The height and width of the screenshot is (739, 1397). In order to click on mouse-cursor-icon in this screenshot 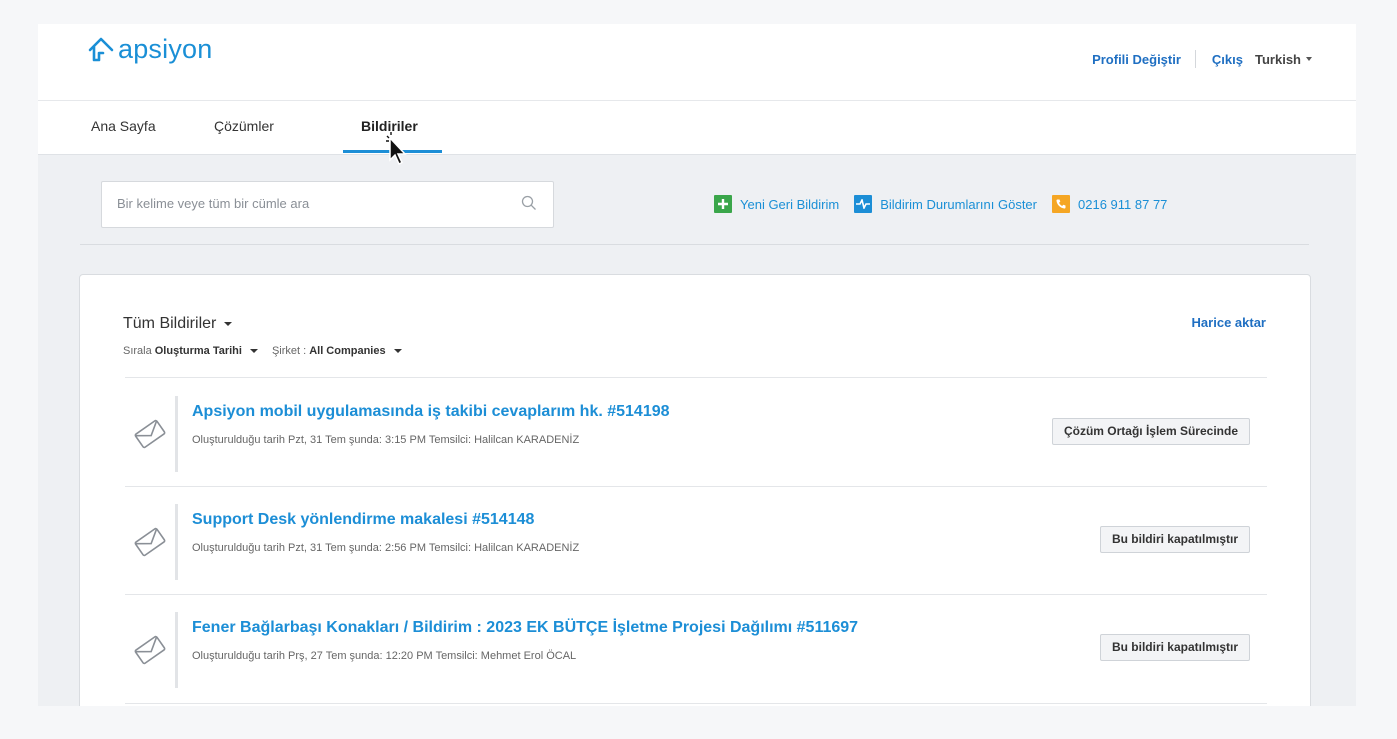, I will do `click(396, 149)`.